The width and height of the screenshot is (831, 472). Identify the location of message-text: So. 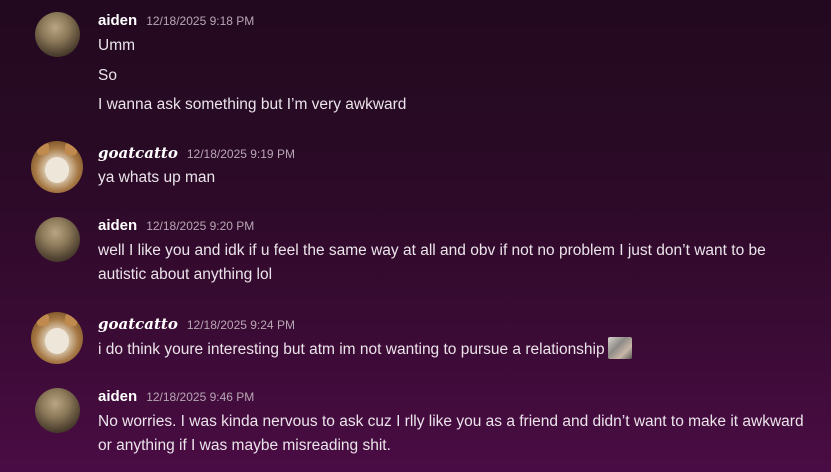
(107, 75).